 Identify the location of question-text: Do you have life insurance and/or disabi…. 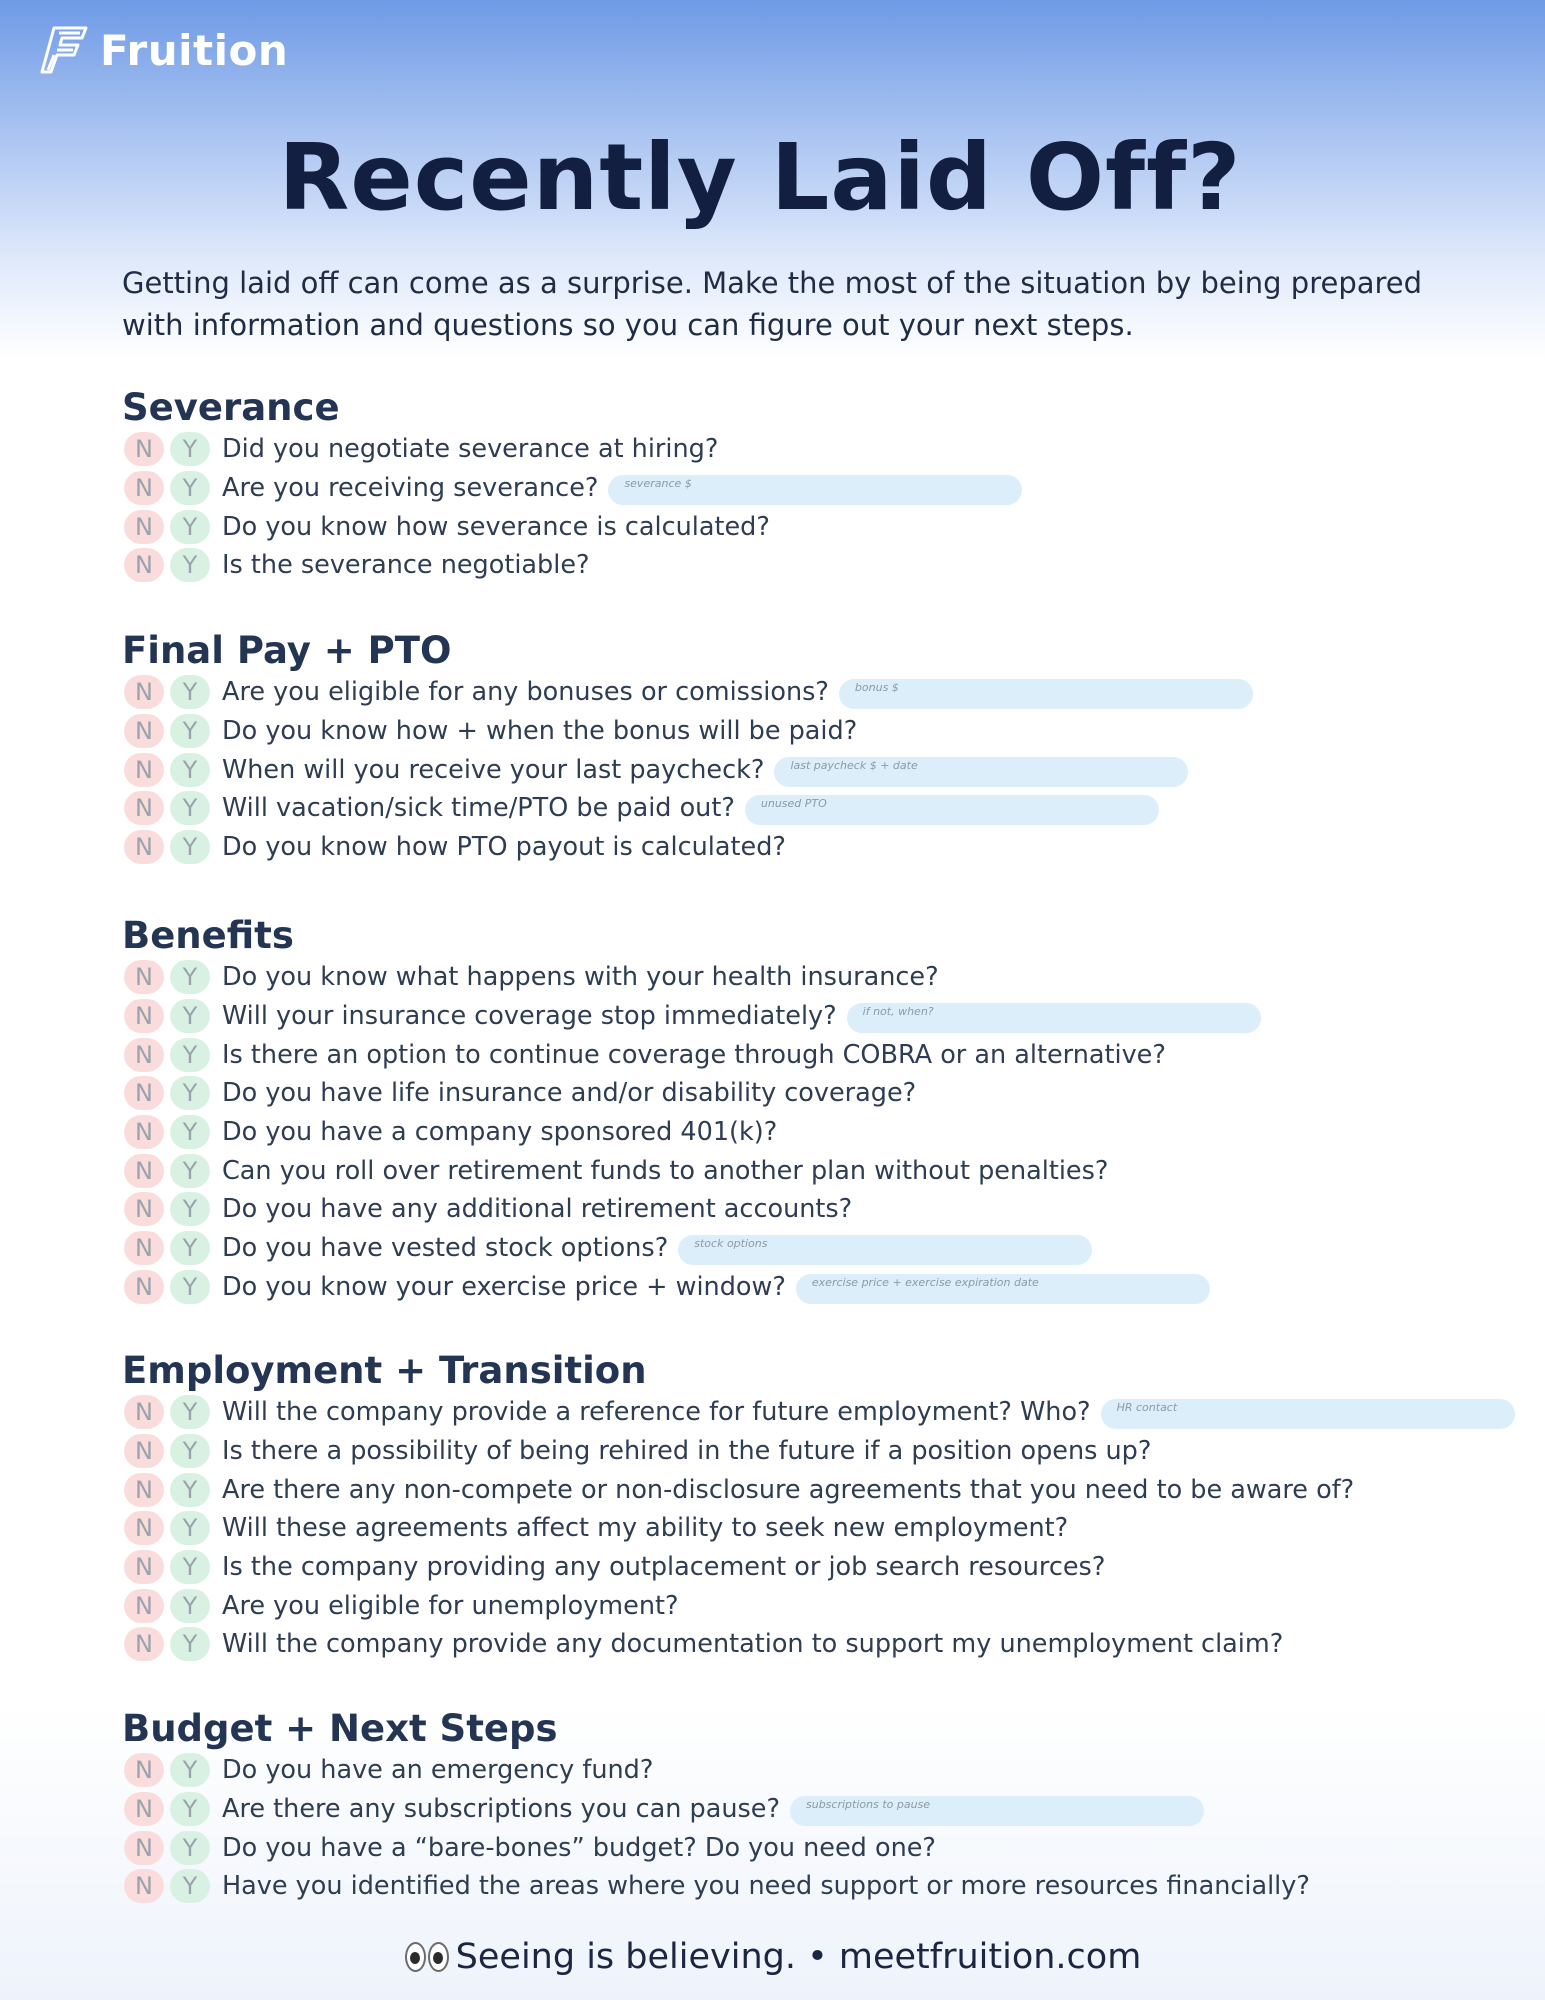
(569, 1093).